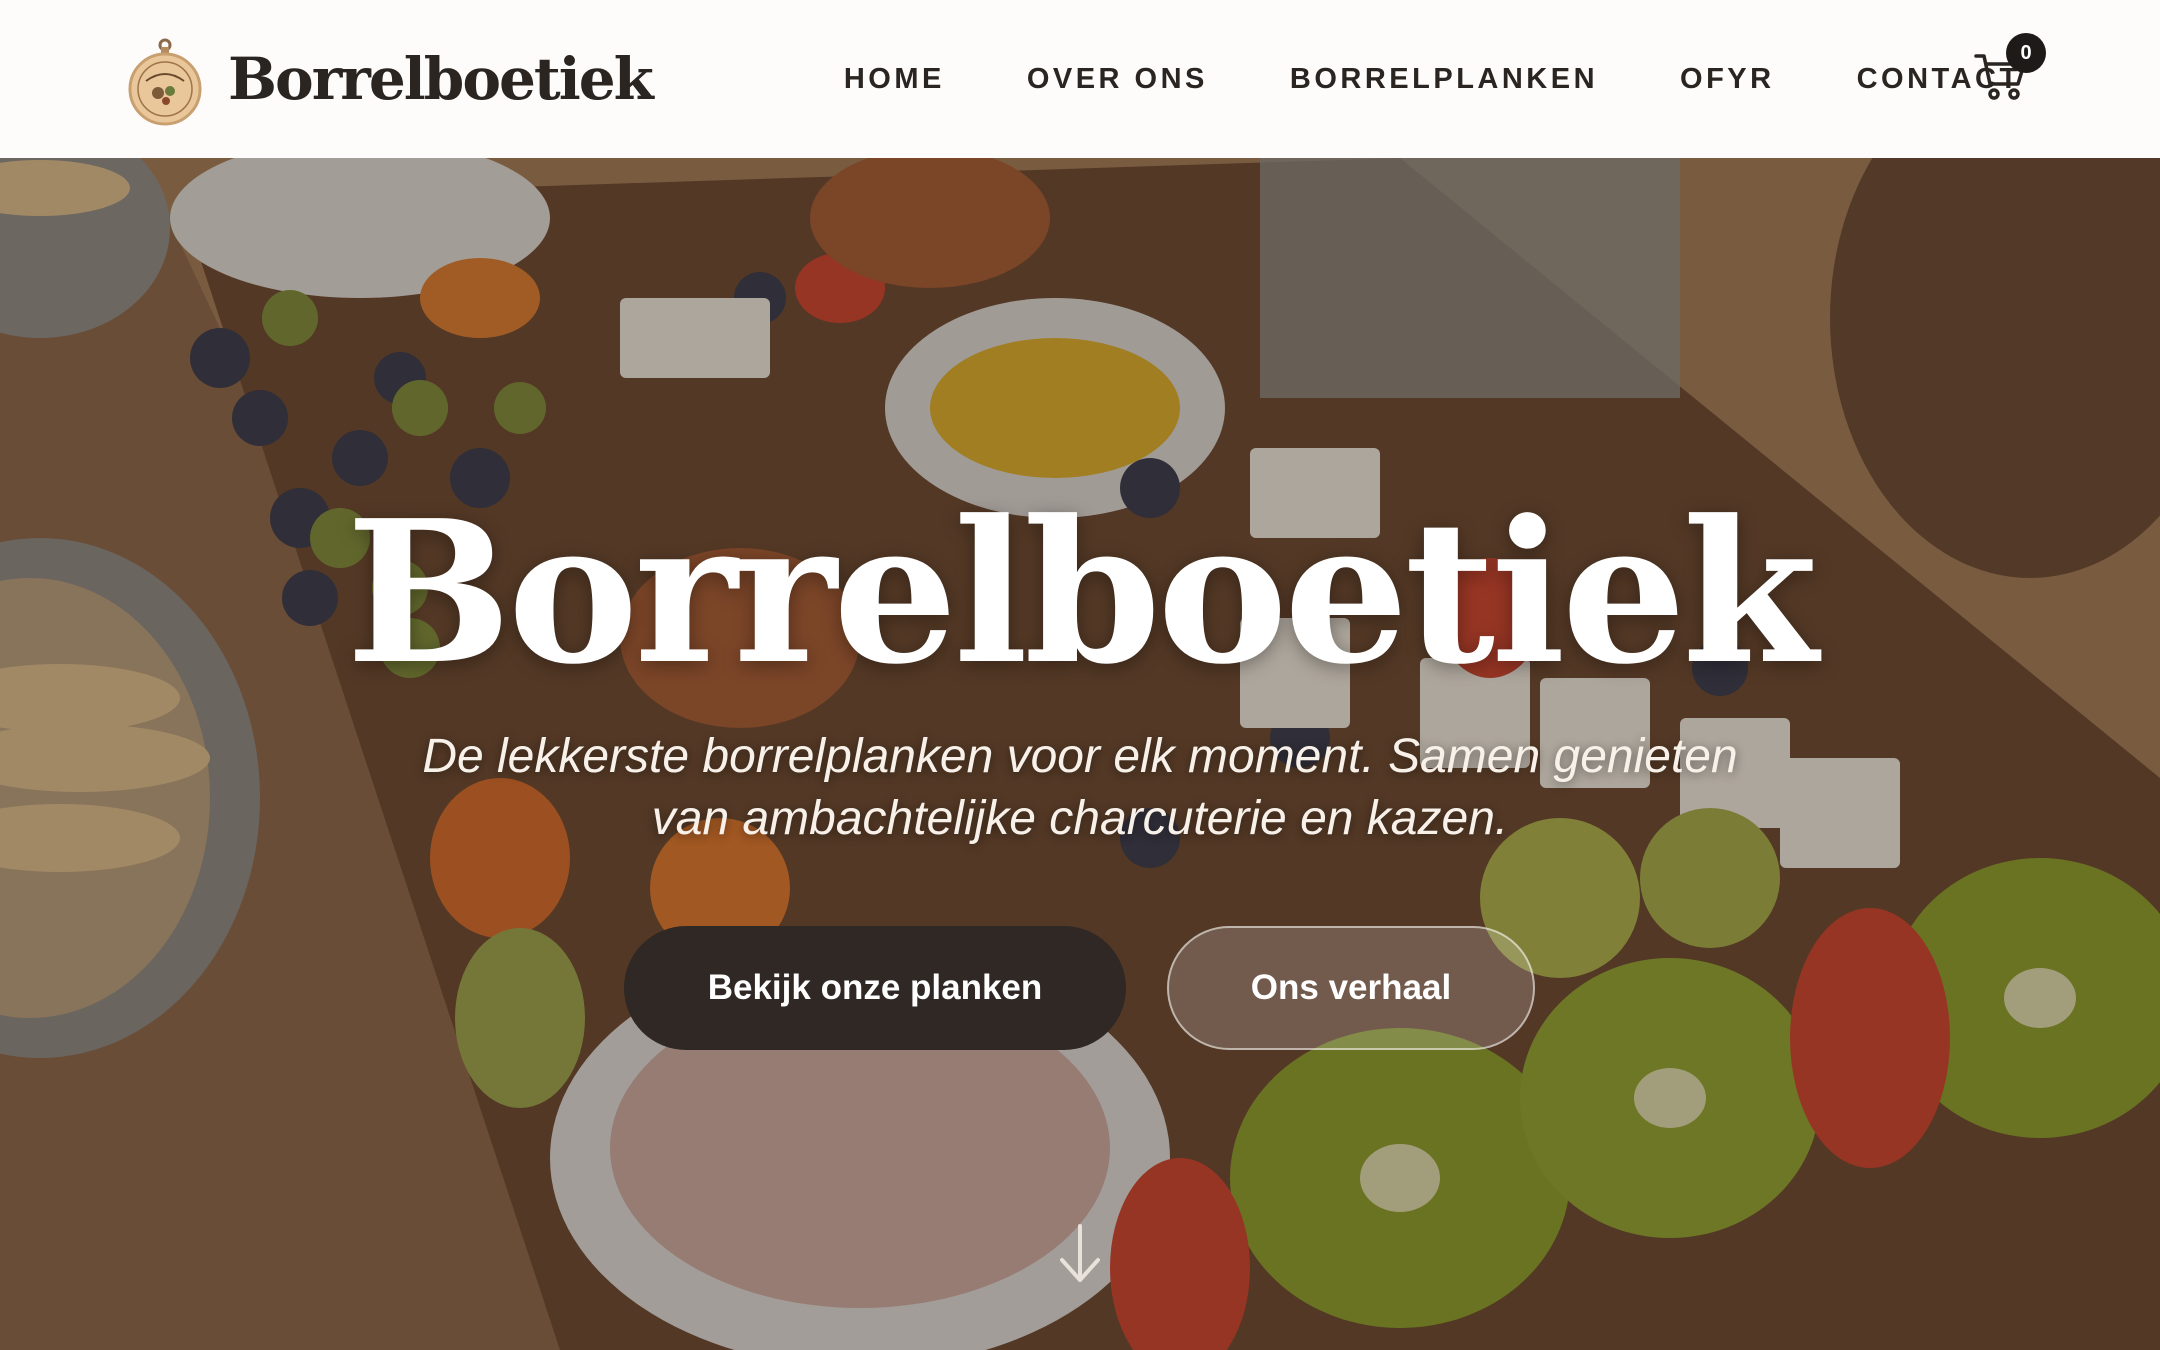 This screenshot has height=1350, width=2160. I want to click on cart-button: 0, so click(2010, 70).